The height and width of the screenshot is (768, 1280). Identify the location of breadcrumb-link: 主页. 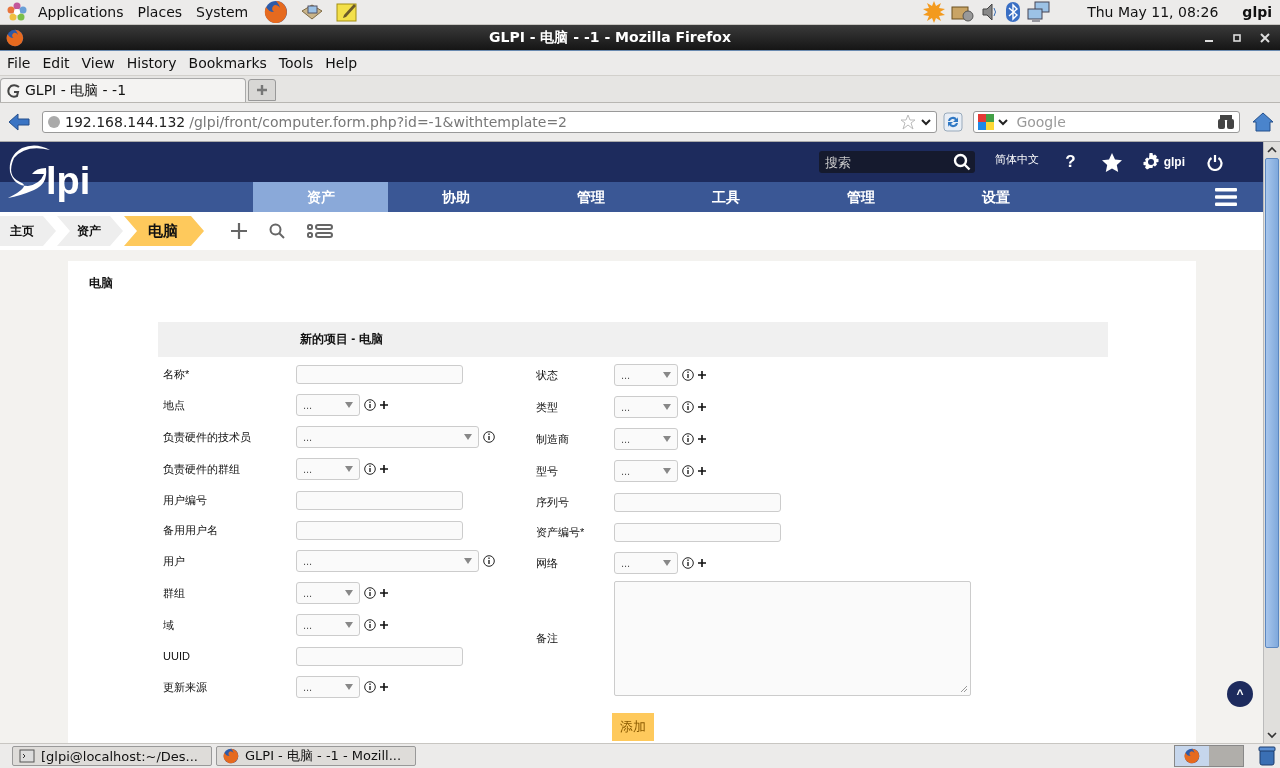
(28, 231).